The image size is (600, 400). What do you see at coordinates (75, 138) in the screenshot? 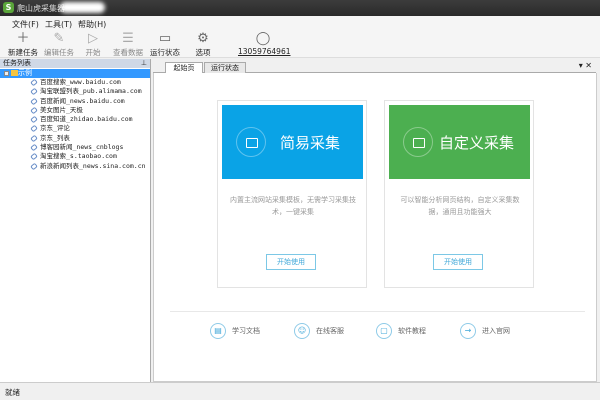
I see `task-item: 京东_列表` at bounding box center [75, 138].